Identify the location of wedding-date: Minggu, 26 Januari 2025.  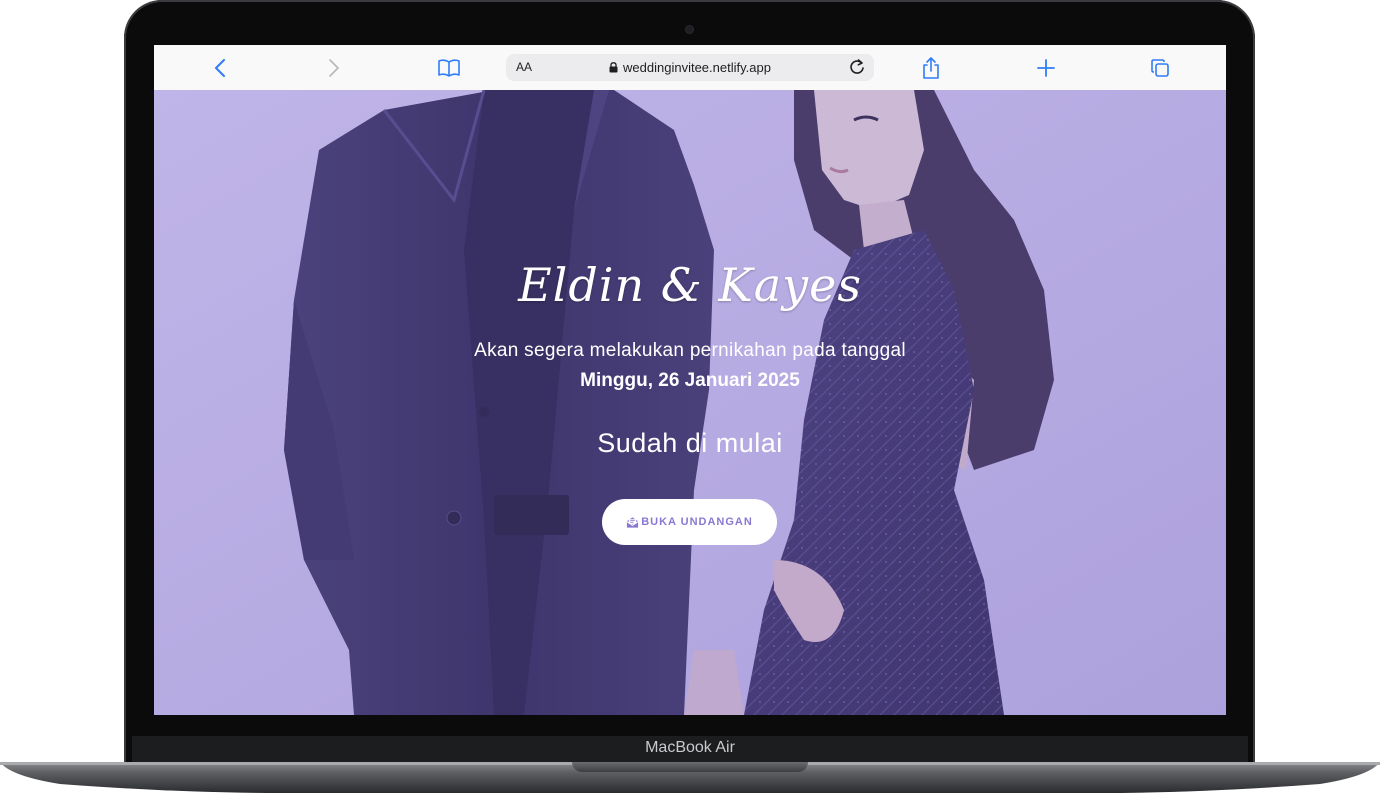
(690, 380).